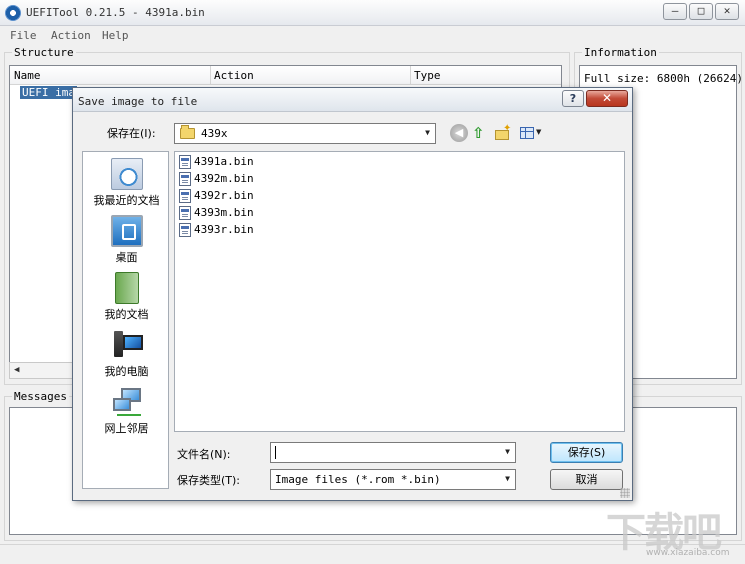 The height and width of the screenshot is (564, 745). What do you see at coordinates (275, 452) in the screenshot?
I see `filename-input` at bounding box center [275, 452].